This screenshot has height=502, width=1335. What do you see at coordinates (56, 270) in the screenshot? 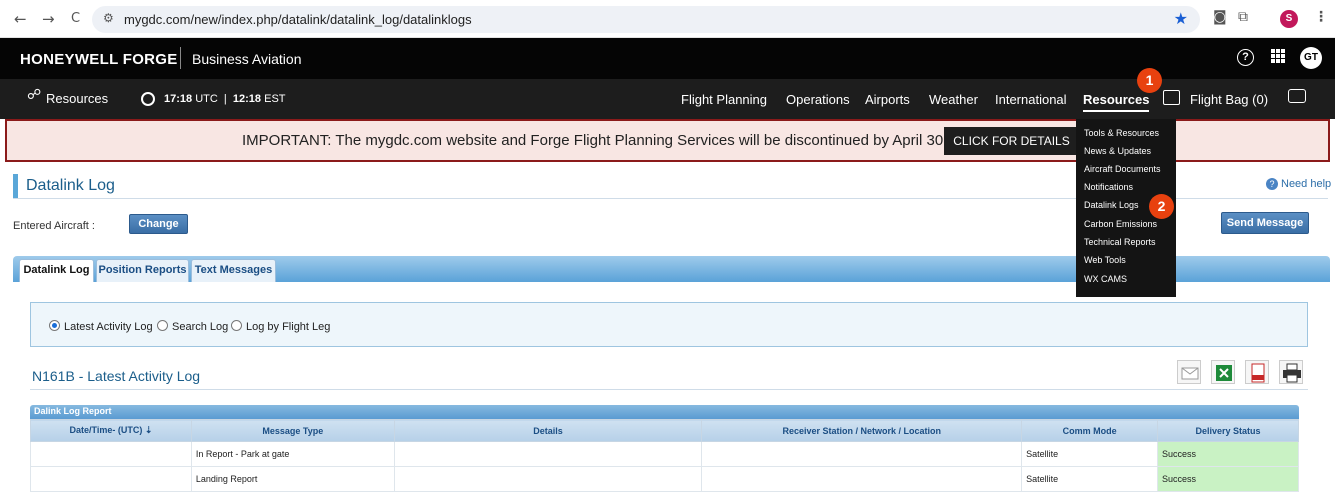
I see `tab-datalink-log: Datalink Log` at bounding box center [56, 270].